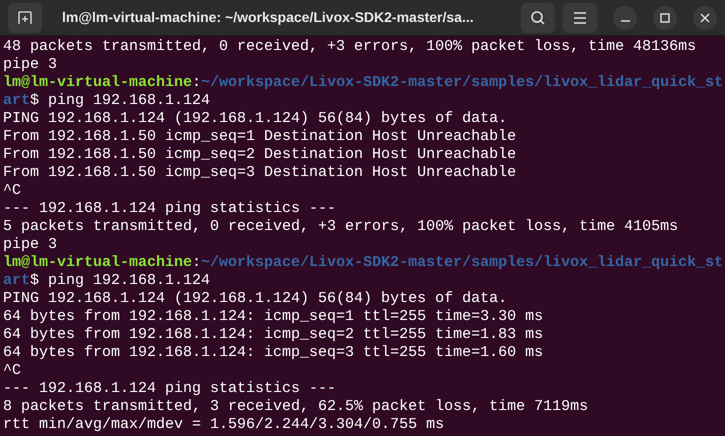 Image resolution: width=725 pixels, height=436 pixels. I want to click on terminal-output-line: From 192.168.1.50 icmp_seq=3 Destination Host Unreachable, so click(259, 173).